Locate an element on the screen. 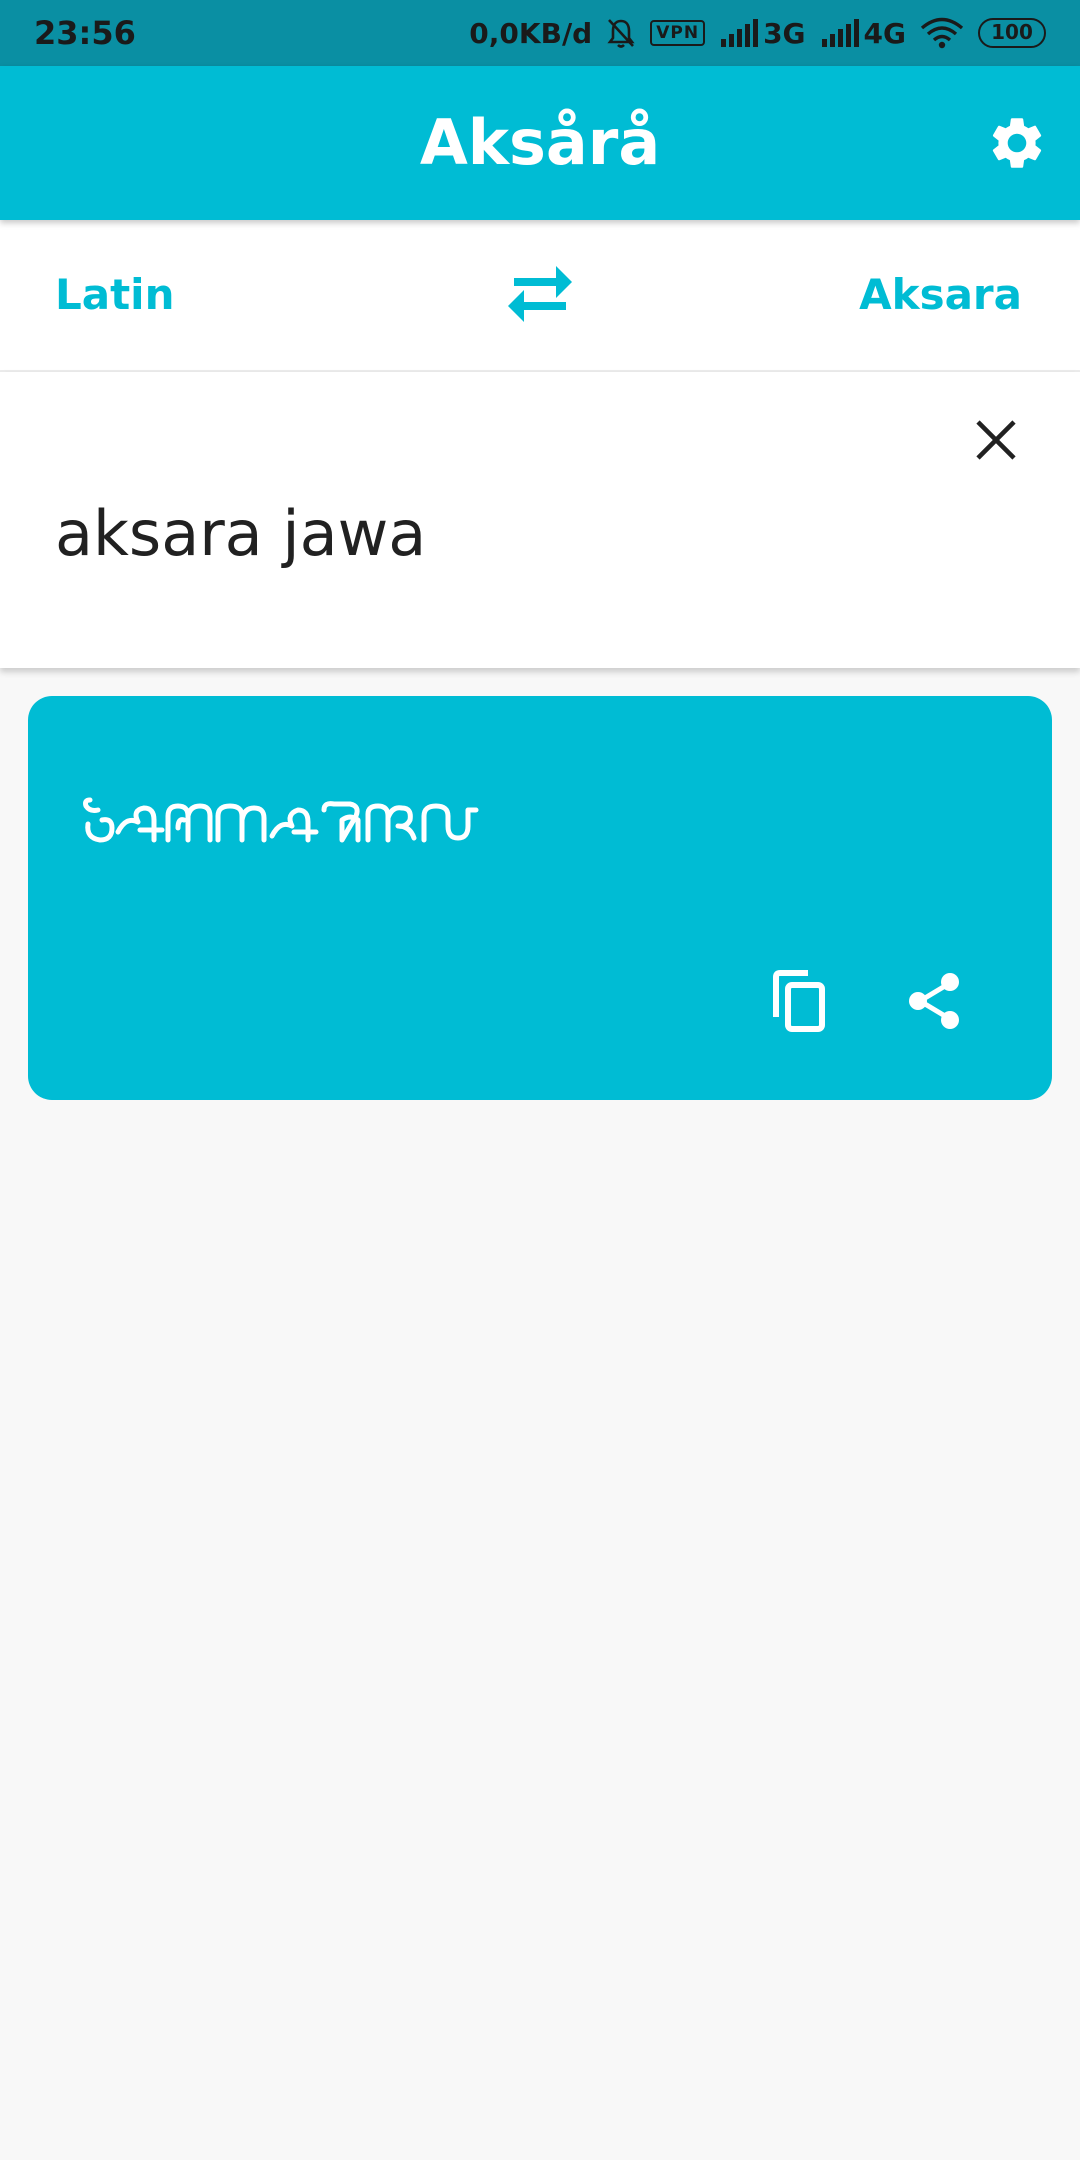 This screenshot has height=2160, width=1080. signal-group-2: 4G is located at coordinates (863, 33).